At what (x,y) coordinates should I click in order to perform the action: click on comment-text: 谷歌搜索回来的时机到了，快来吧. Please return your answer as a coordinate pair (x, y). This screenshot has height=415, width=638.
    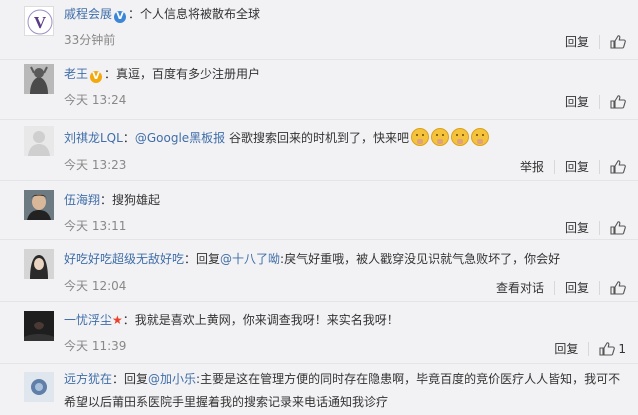
    Looking at the image, I should click on (317, 138).